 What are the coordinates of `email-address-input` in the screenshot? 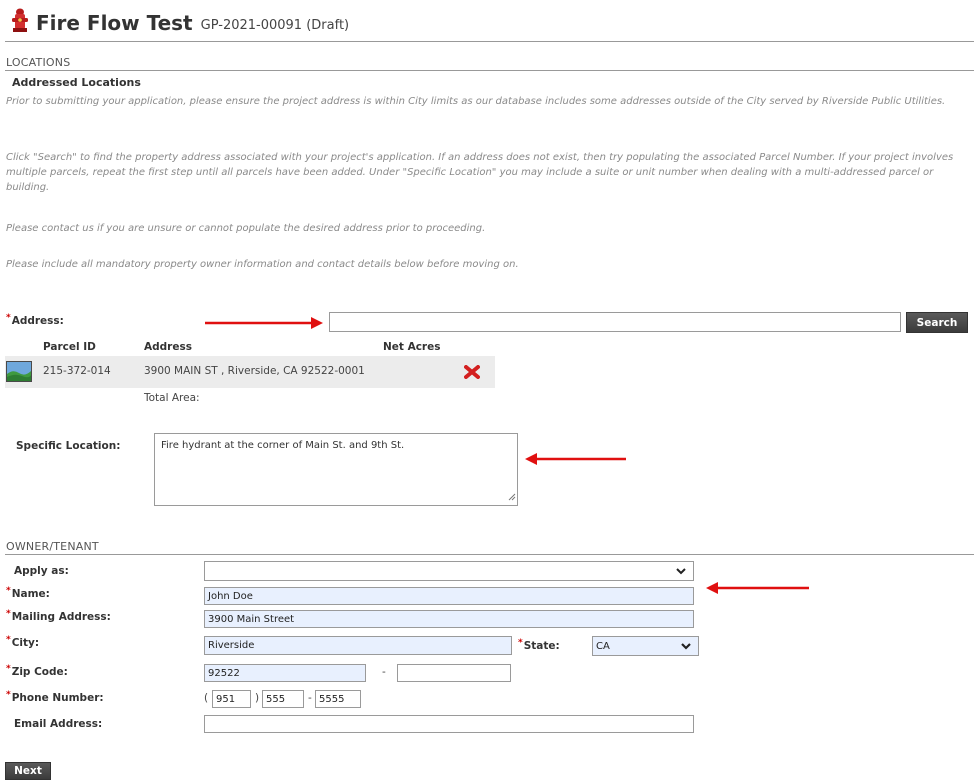 It's located at (449, 724).